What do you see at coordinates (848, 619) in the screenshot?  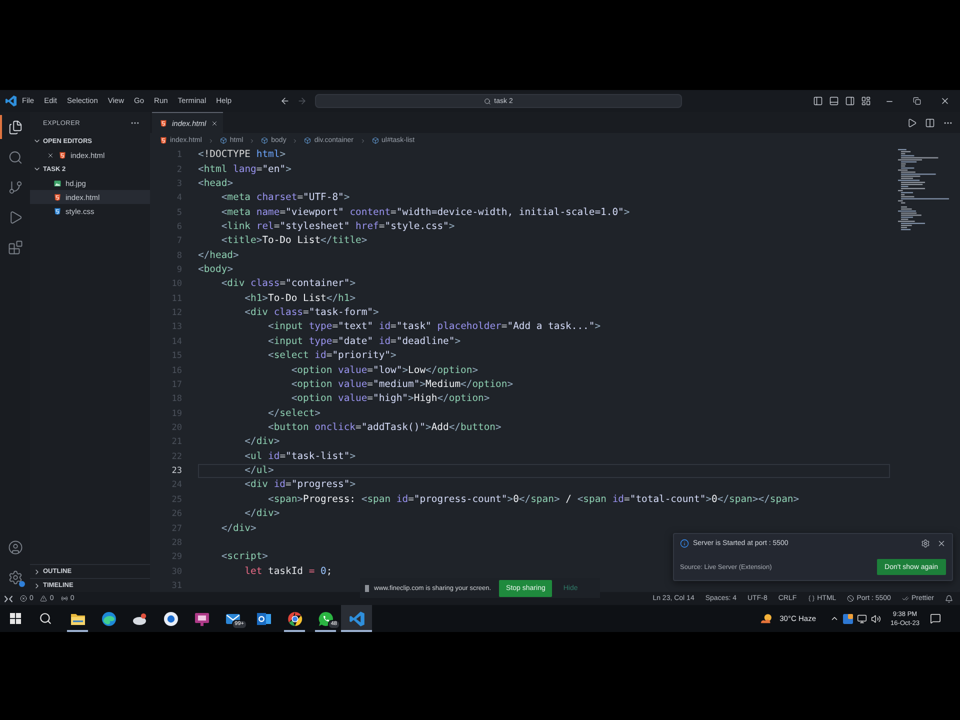 I see `tray-app-icon` at bounding box center [848, 619].